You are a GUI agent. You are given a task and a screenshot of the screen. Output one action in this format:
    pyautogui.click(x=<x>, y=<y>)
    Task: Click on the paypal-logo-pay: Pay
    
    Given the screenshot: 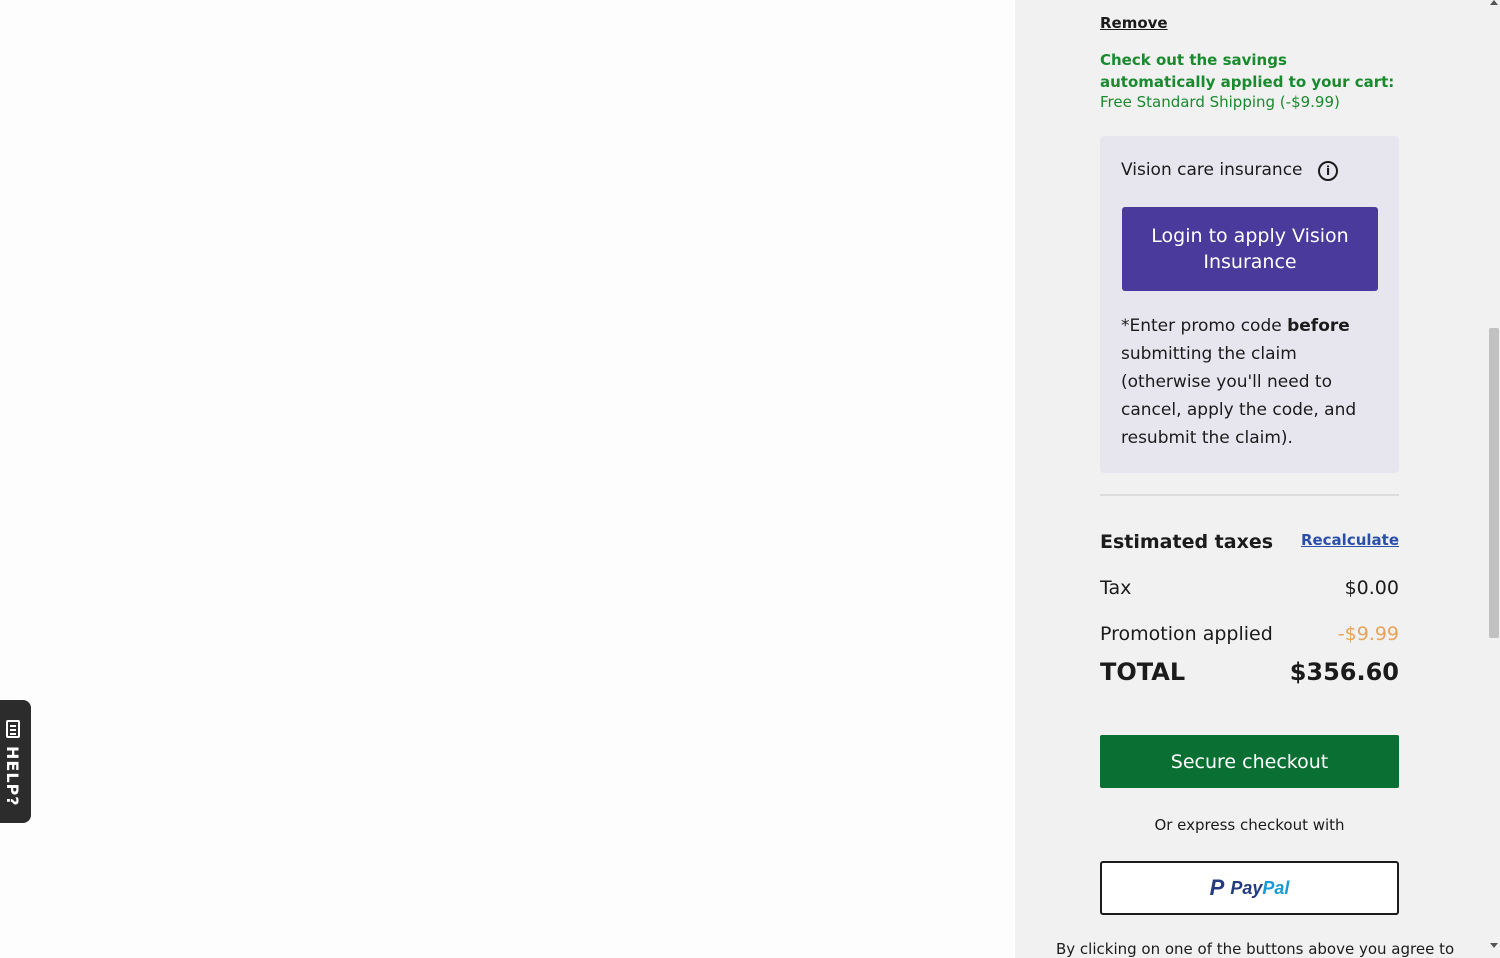 What is the action you would take?
    pyautogui.click(x=1246, y=887)
    